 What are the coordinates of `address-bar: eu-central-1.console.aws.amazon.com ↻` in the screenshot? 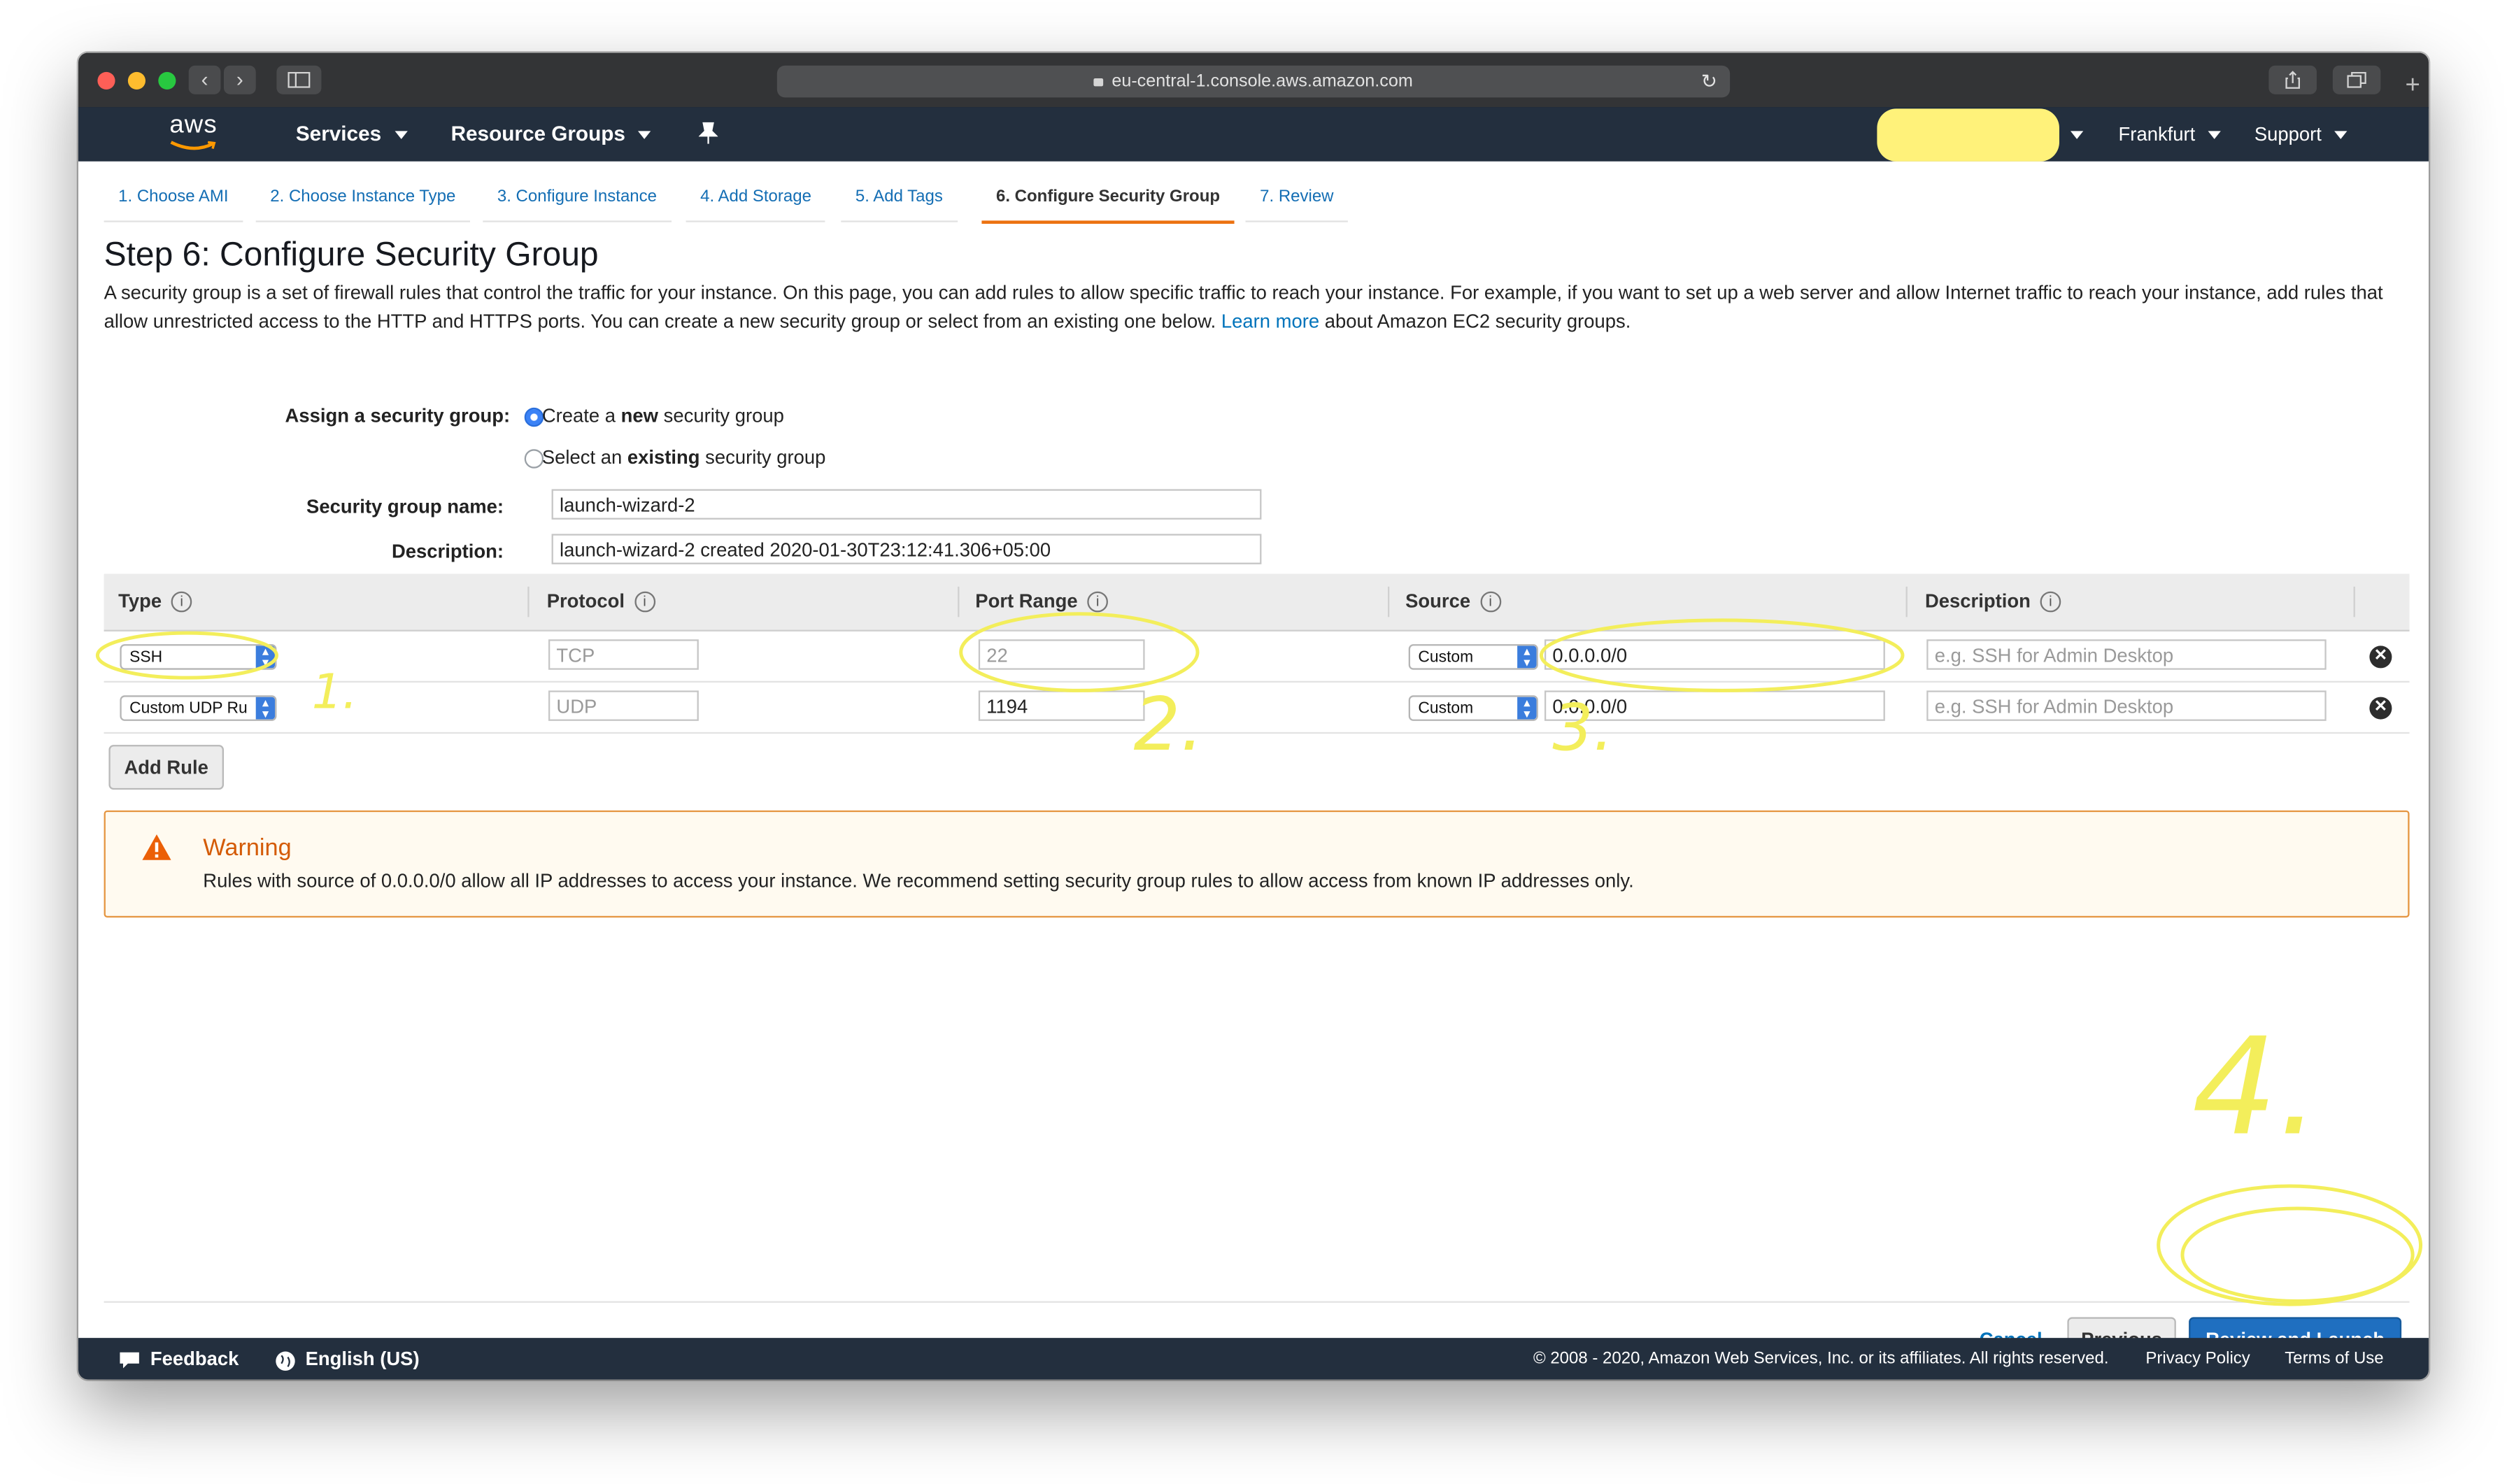 It's located at (1253, 82).